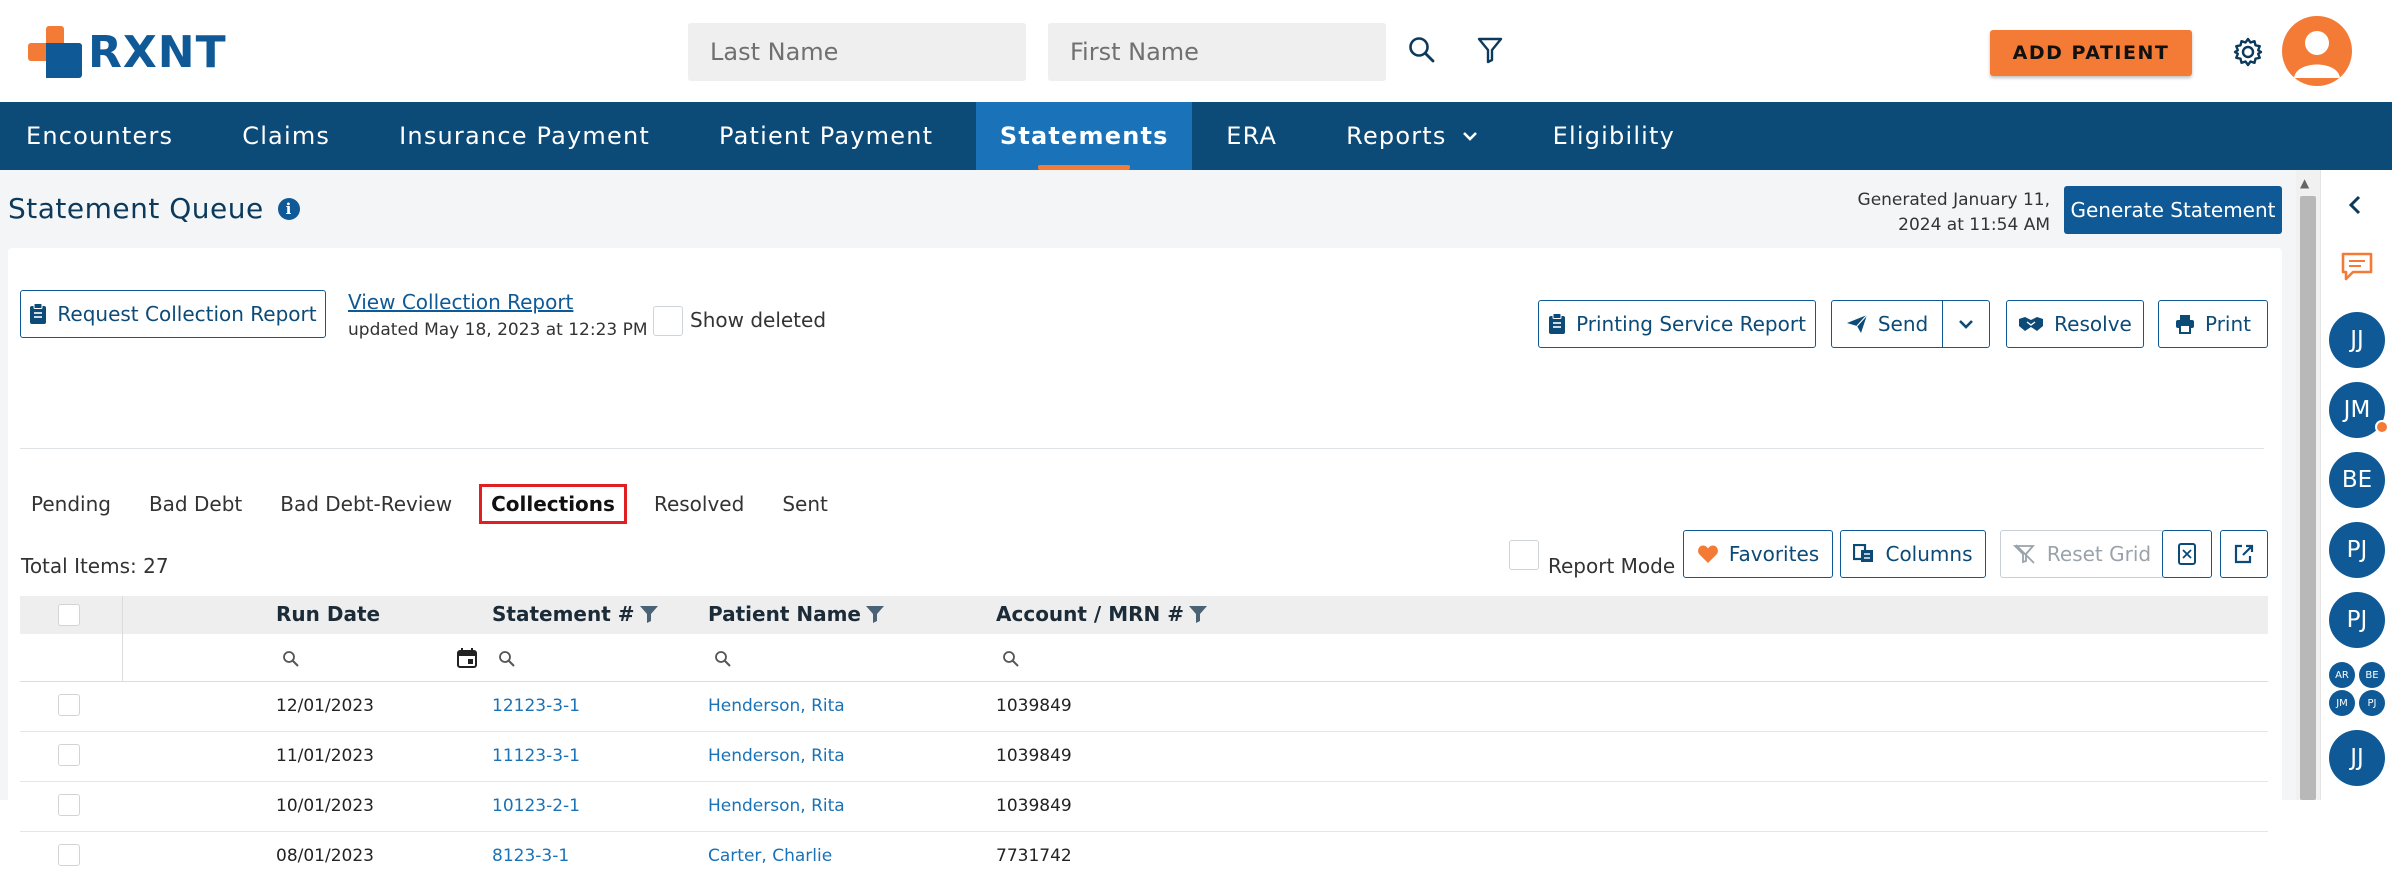  I want to click on request-collection-report-button: Request Collection Report, so click(173, 314).